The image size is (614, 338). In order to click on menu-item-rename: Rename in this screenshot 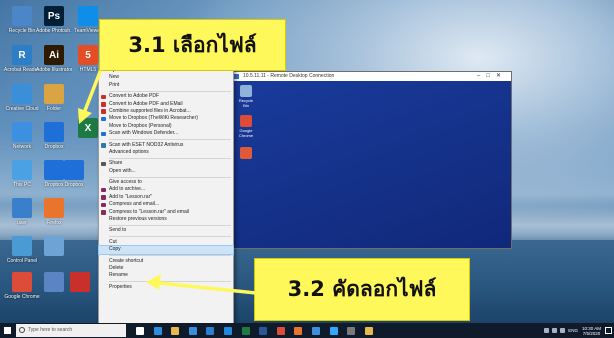, I will do `click(166, 275)`.